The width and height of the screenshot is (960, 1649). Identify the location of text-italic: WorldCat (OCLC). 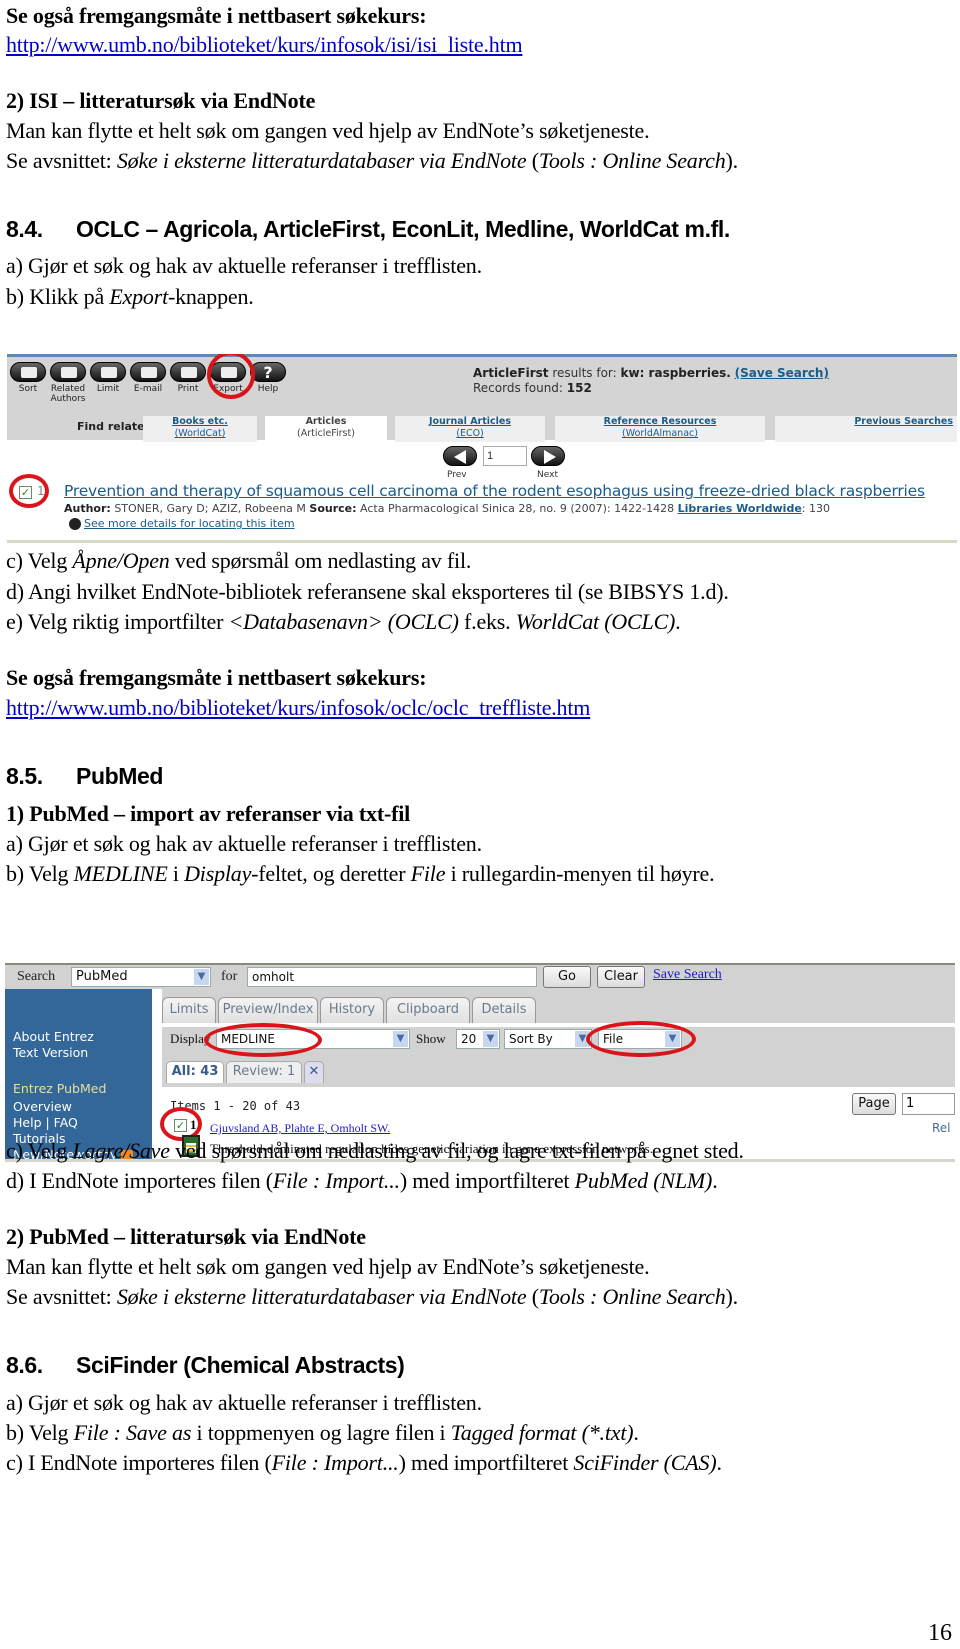
(595, 621).